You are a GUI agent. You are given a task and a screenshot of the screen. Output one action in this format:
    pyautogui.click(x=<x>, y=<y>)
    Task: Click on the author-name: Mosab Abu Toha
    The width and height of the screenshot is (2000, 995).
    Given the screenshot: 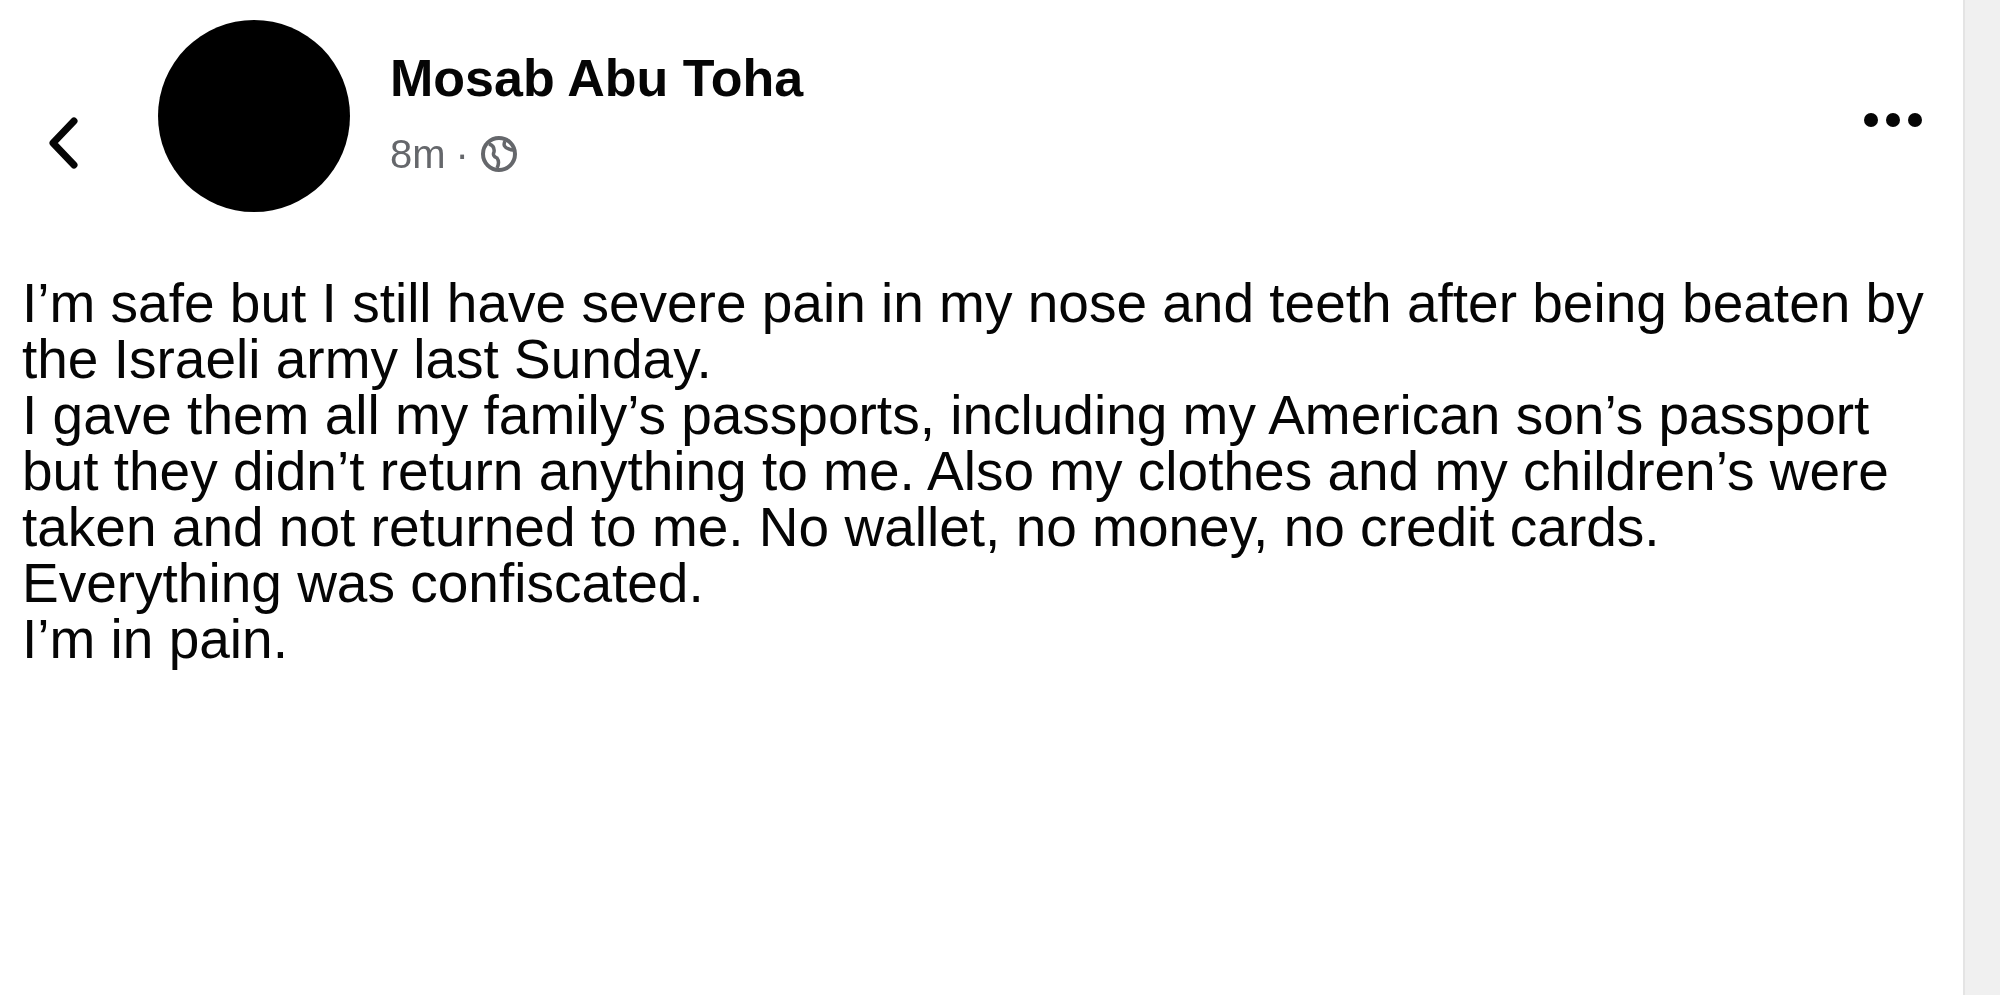 What is the action you would take?
    pyautogui.click(x=597, y=78)
    